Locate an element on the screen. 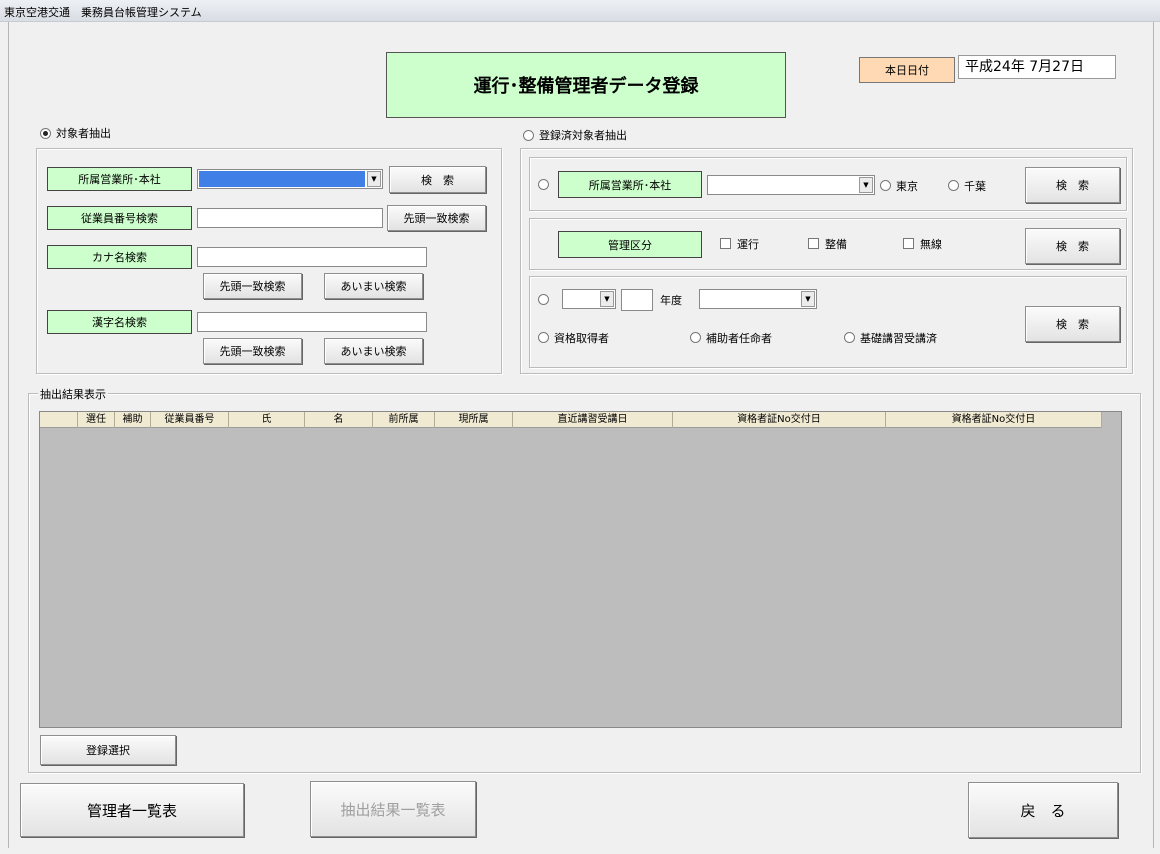 The image size is (1160, 854). column-header: 選任 is located at coordinates (96, 420).